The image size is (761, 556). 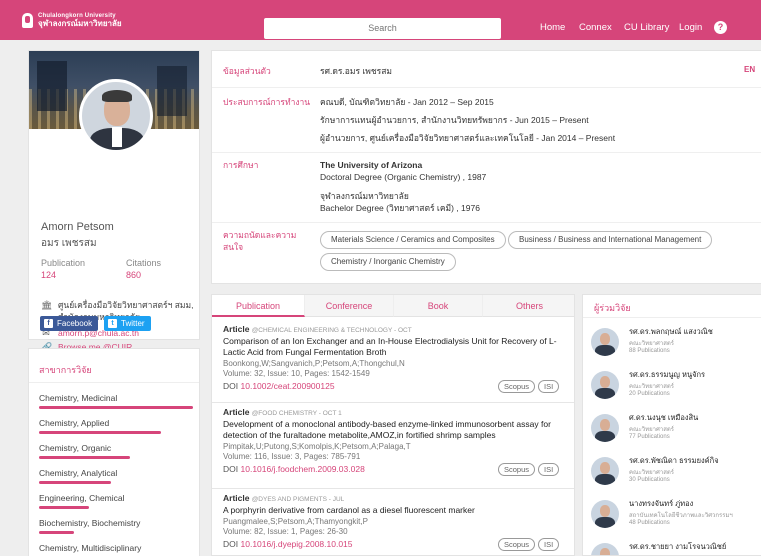 What do you see at coordinates (388, 262) in the screenshot?
I see `interest-chip: Chemistry / Inorganic Chemistry` at bounding box center [388, 262].